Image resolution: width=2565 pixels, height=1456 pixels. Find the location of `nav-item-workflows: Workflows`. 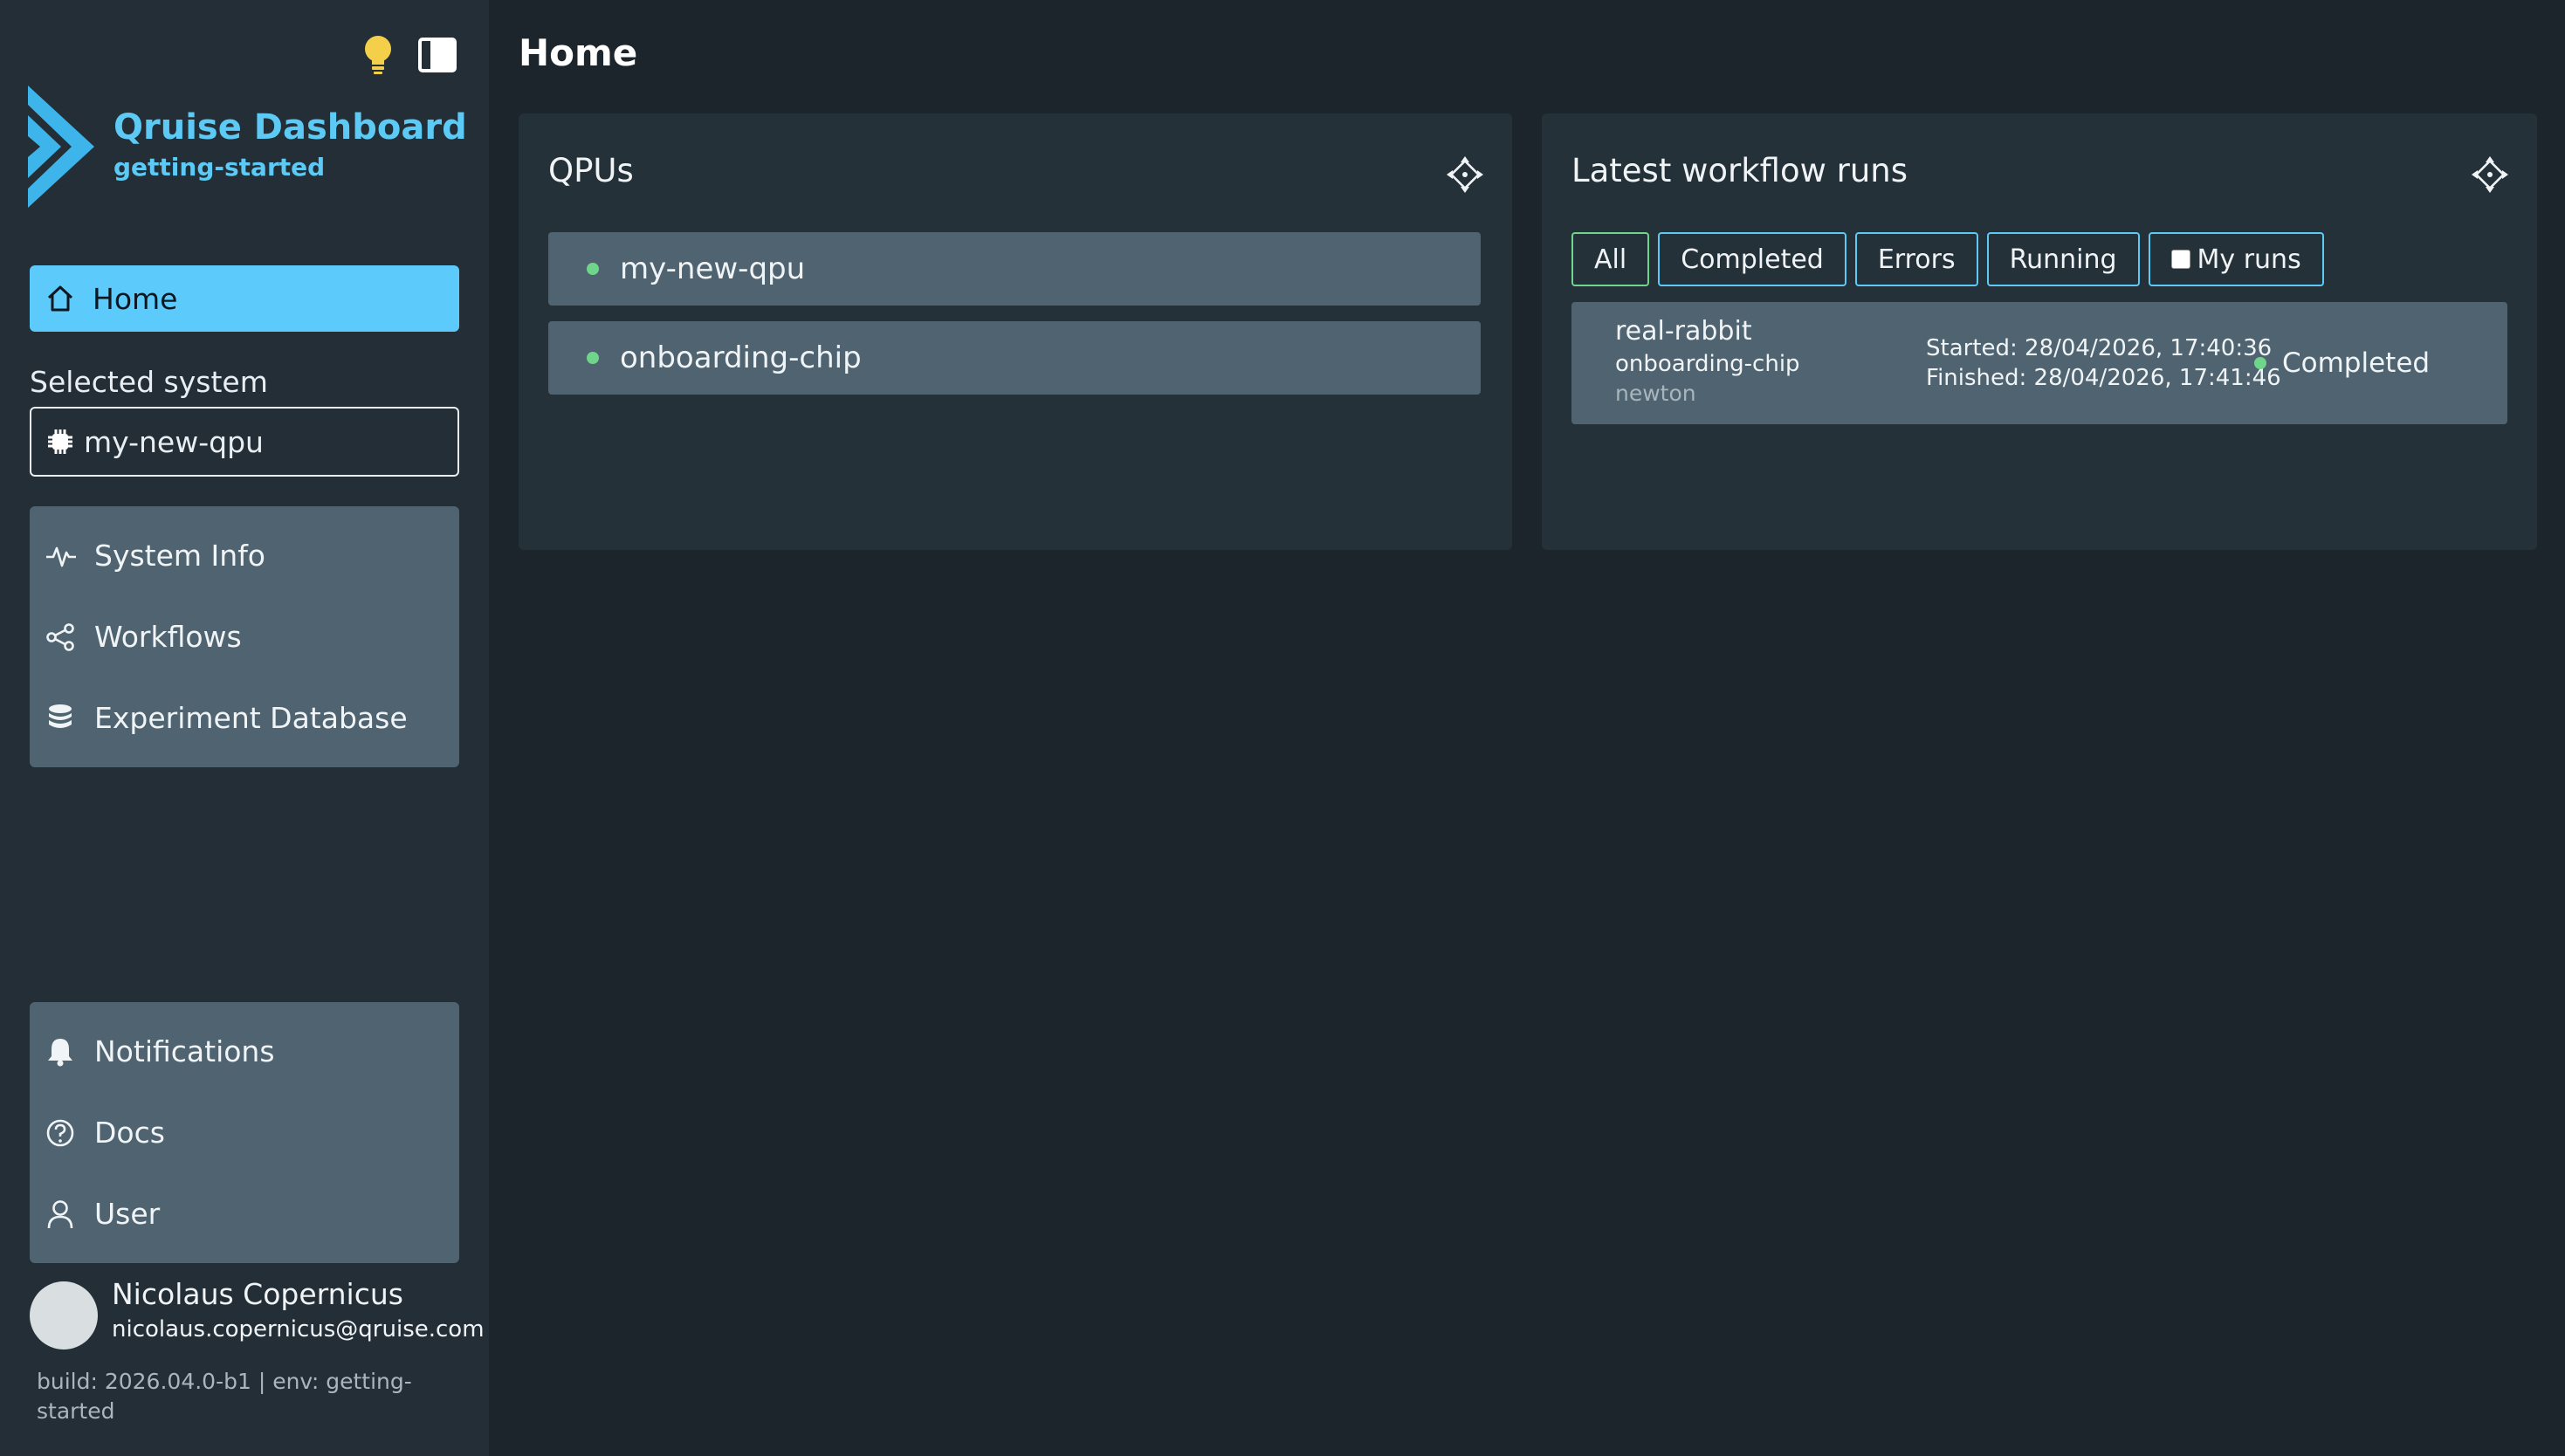

nav-item-workflows: Workflows is located at coordinates (244, 636).